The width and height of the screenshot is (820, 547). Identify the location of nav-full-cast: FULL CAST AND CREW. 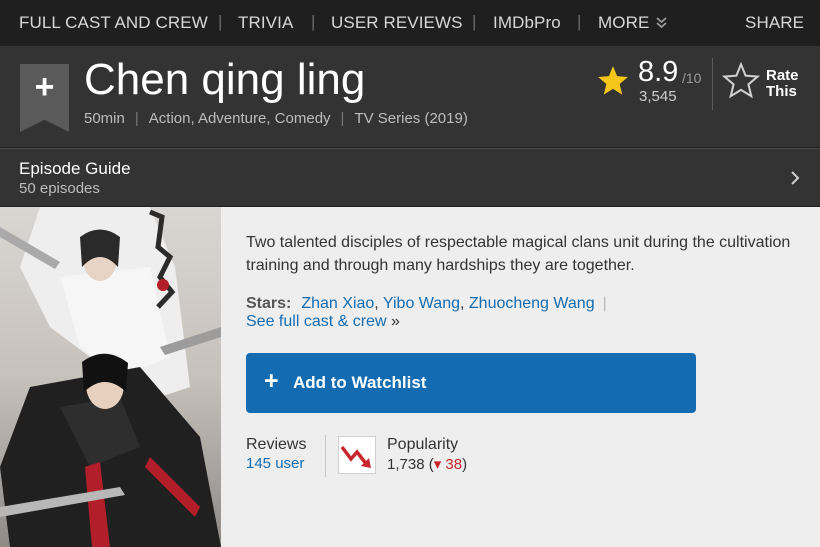
(113, 23).